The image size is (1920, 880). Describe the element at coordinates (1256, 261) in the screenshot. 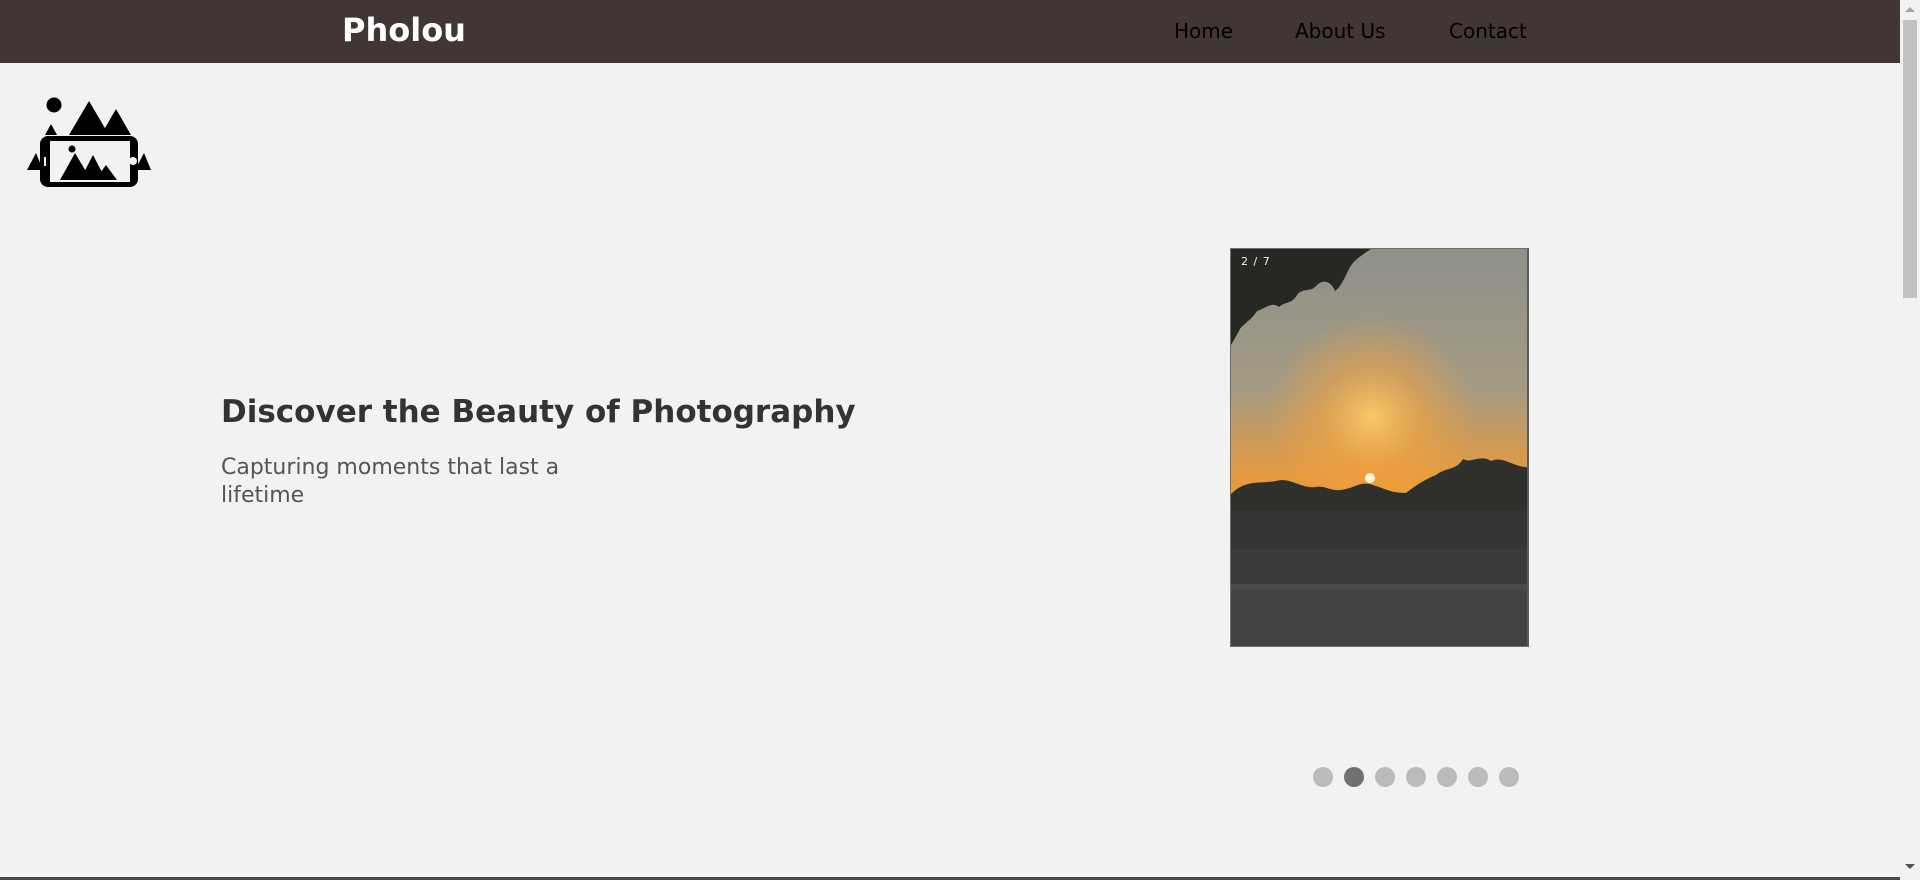

I see `slide-counter: 2 / 7` at that location.